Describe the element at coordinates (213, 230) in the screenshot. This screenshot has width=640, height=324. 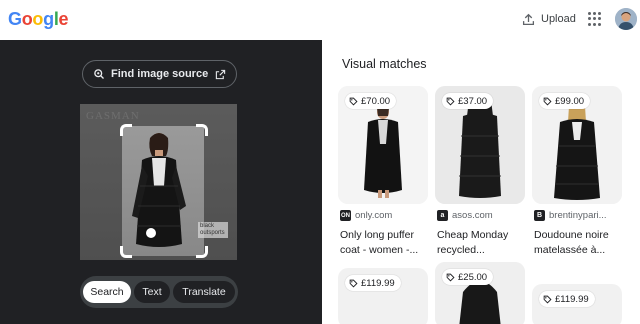
I see `image-tag: black outsports` at that location.